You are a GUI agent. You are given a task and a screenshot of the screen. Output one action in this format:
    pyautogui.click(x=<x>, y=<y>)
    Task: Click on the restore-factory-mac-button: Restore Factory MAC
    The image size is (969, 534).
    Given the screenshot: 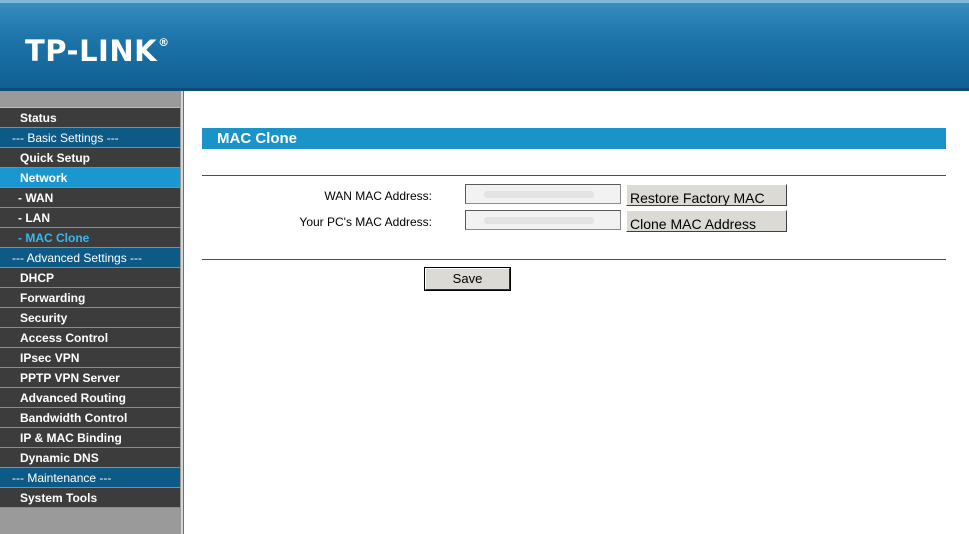 What is the action you would take?
    pyautogui.click(x=706, y=195)
    